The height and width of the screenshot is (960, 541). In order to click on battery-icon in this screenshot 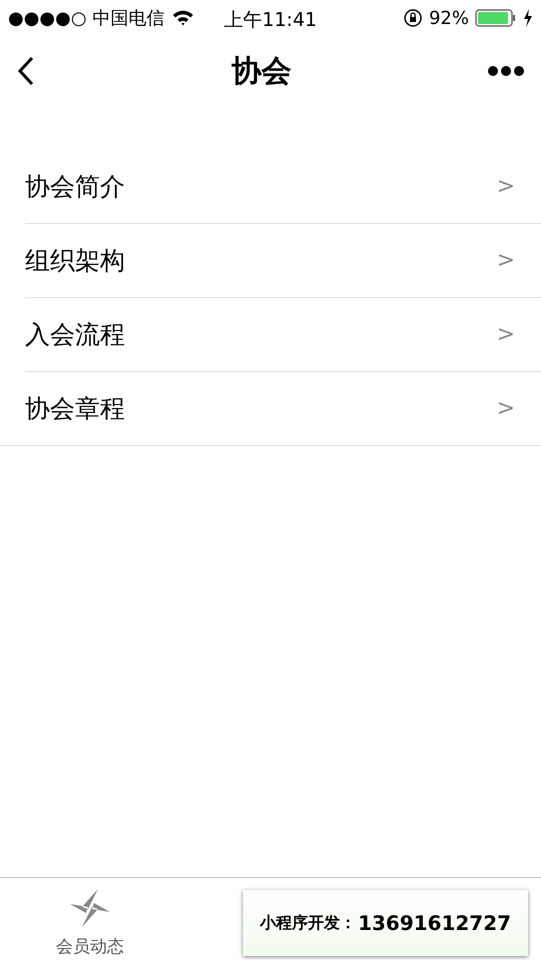, I will do `click(496, 18)`.